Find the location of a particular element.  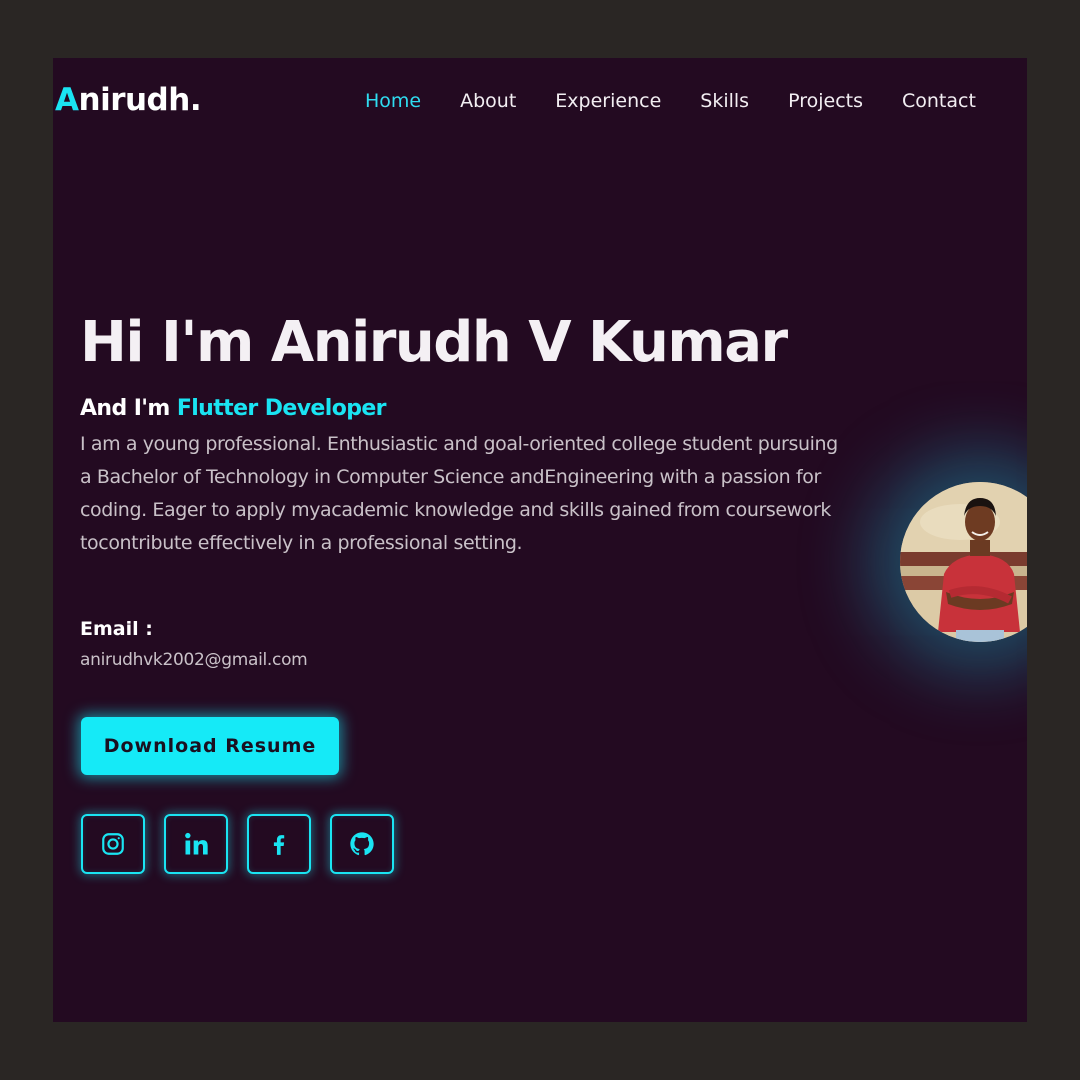

nav-contact: Contact is located at coordinates (939, 101).